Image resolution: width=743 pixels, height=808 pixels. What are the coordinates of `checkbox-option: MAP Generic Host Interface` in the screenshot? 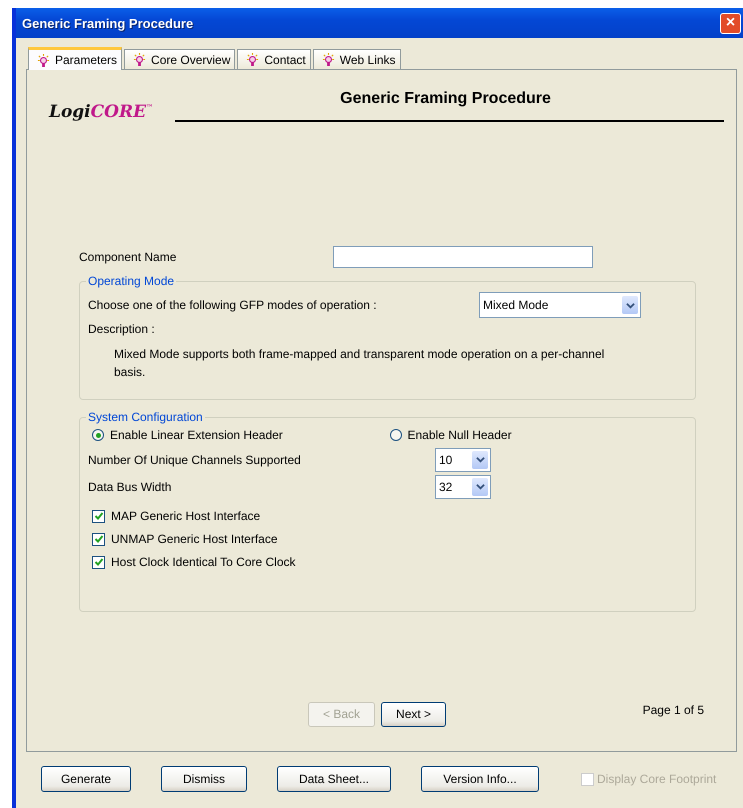 It's located at (389, 516).